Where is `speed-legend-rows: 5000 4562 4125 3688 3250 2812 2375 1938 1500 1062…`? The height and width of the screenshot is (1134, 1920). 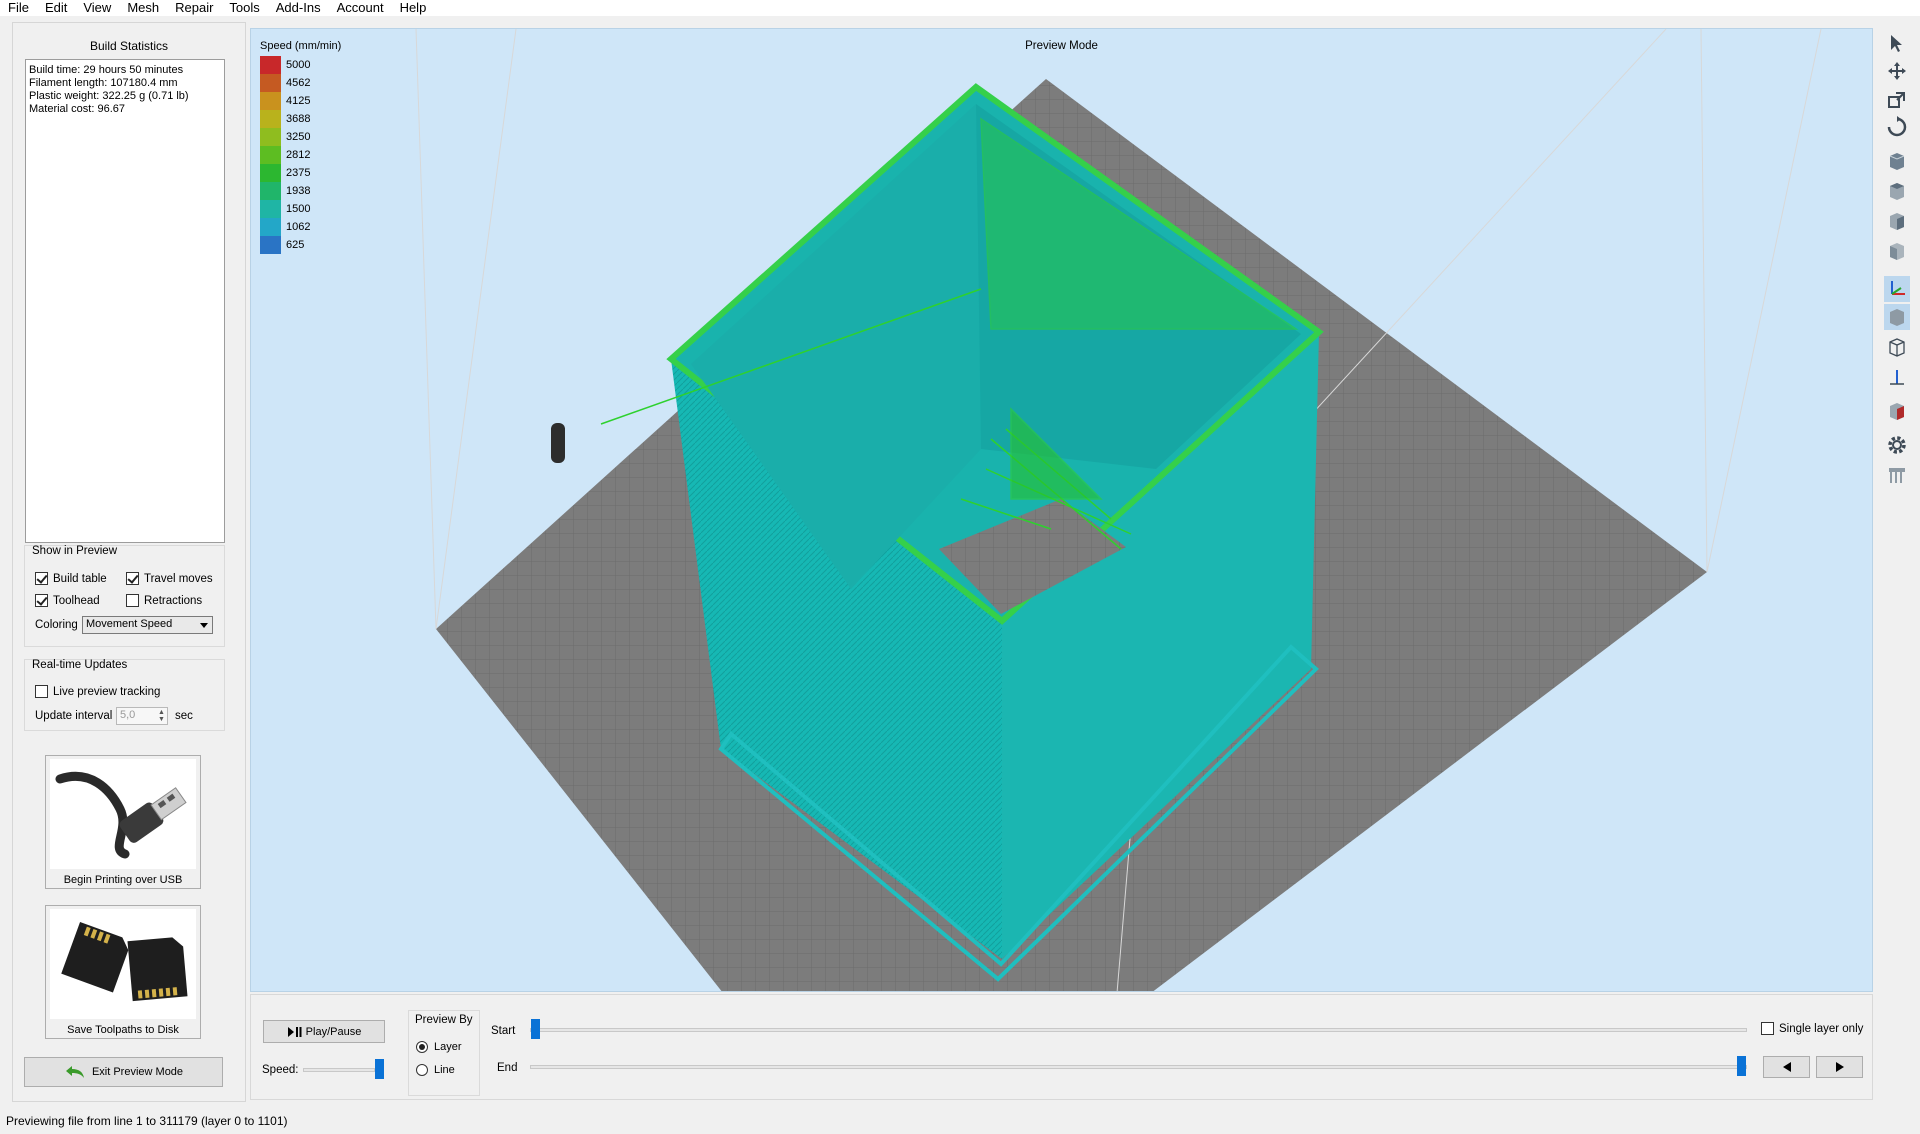
speed-legend-rows: 5000 4562 4125 3688 3250 2812 2375 1938 1500 1062… is located at coordinates (300, 155).